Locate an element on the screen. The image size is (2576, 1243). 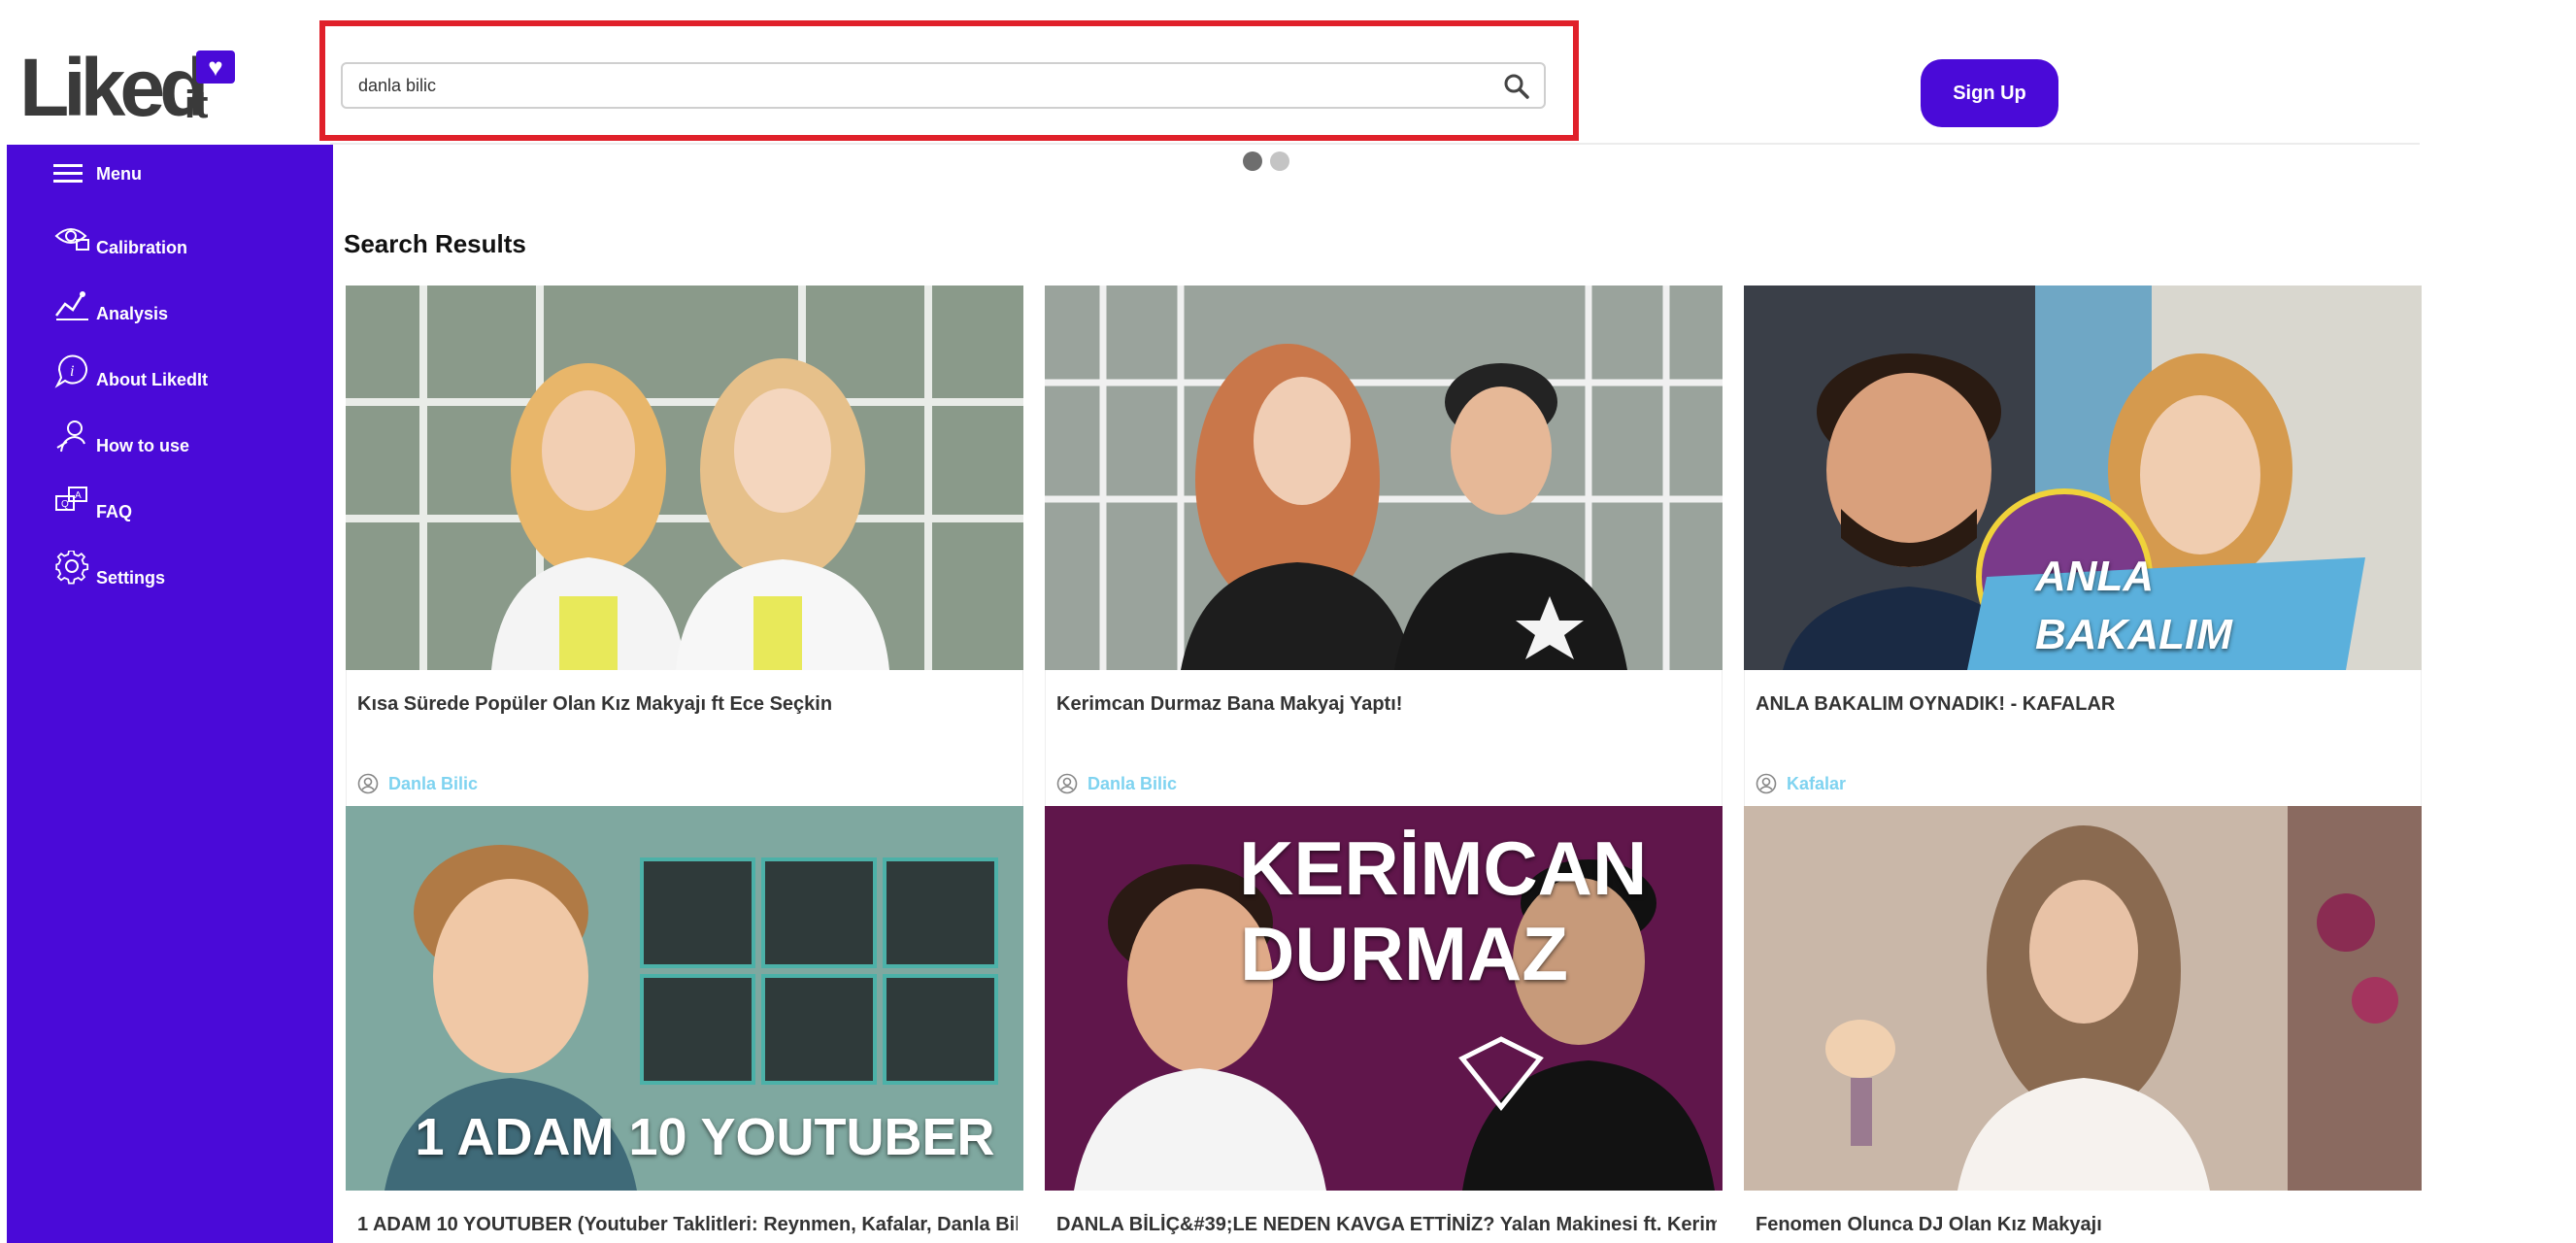
svg-text: i is located at coordinates (72, 371).